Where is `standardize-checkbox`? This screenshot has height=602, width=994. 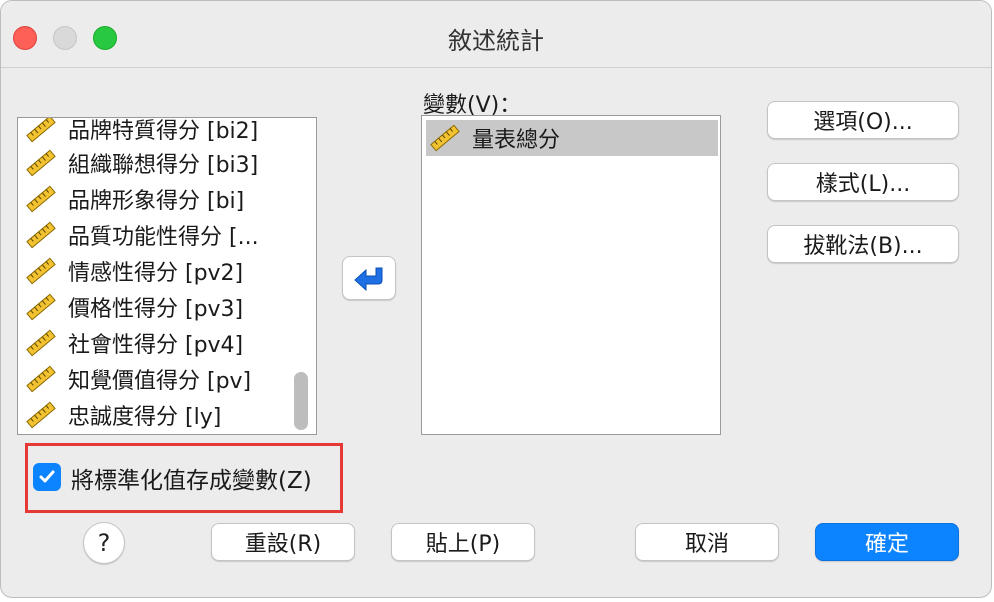 standardize-checkbox is located at coordinates (47, 477).